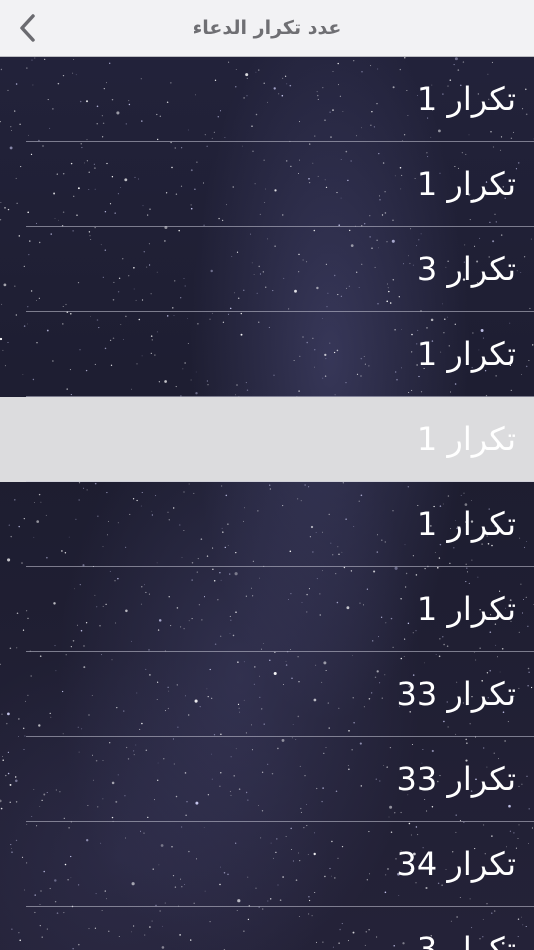  What do you see at coordinates (456, 864) in the screenshot?
I see `row-label: تكرار 34` at bounding box center [456, 864].